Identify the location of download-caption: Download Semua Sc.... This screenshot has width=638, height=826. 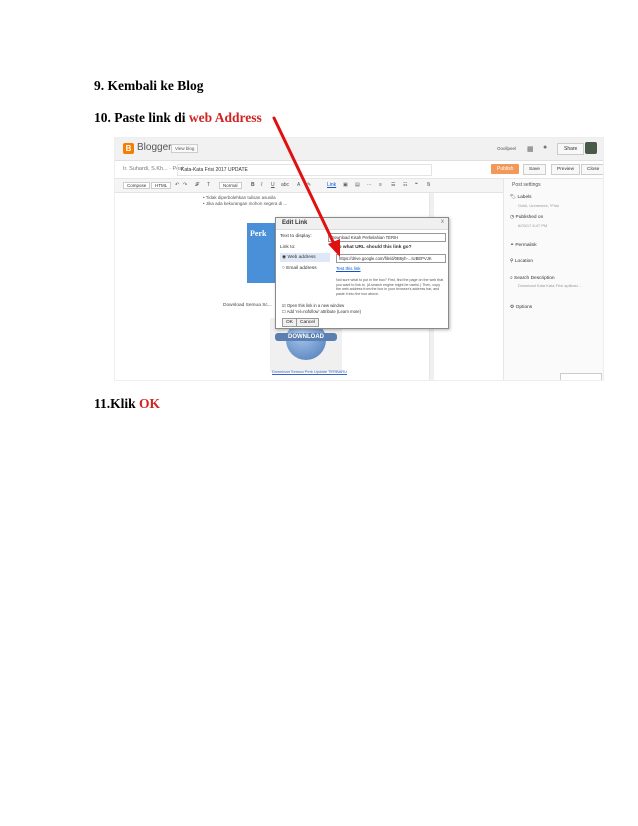
(247, 305).